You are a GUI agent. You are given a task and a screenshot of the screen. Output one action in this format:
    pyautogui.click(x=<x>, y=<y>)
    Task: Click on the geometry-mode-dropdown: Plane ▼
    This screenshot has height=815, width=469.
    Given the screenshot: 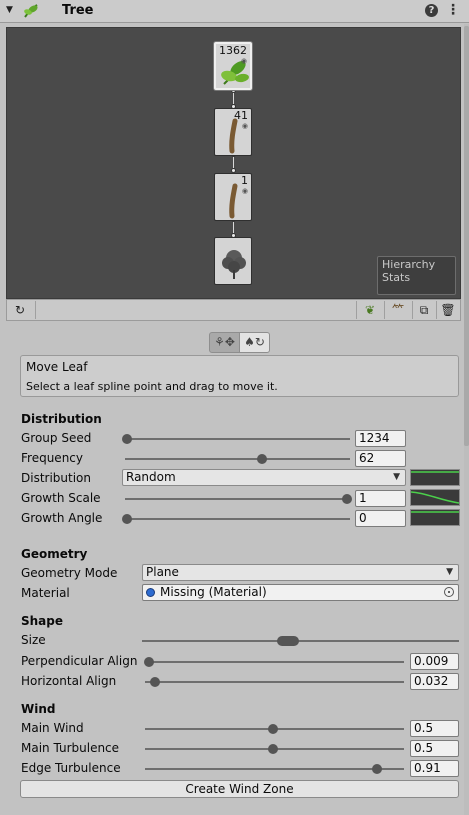 What is the action you would take?
    pyautogui.click(x=300, y=572)
    